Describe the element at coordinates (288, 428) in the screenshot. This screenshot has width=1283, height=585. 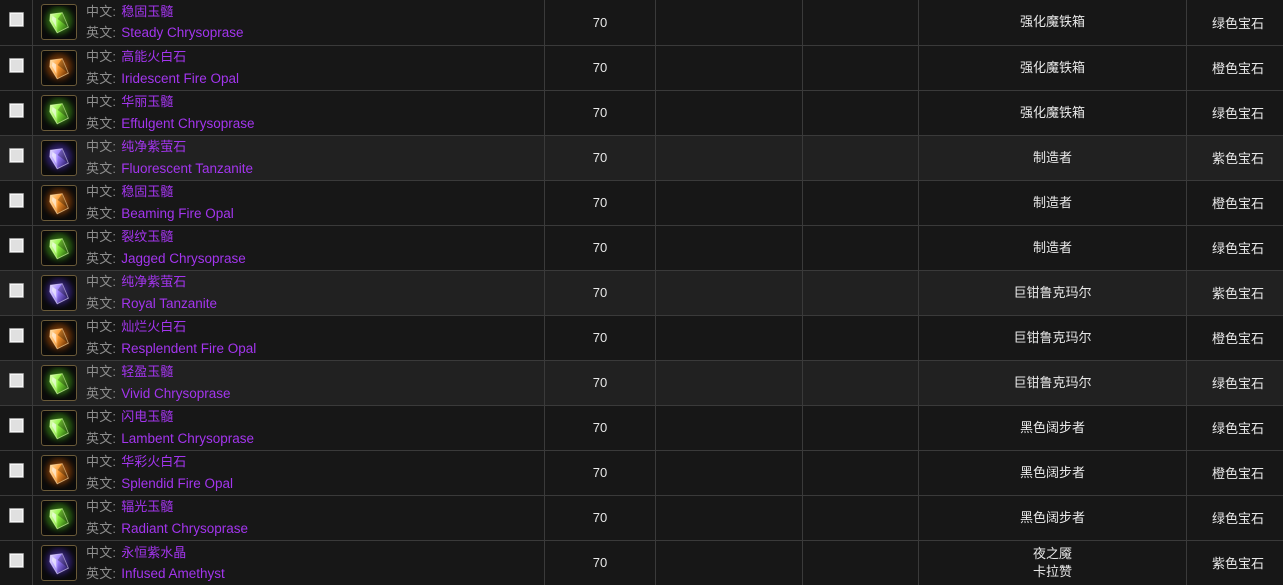
I see `item-cell: 中文: 闪电玉髓 英文: Lambent Chrysoprase` at that location.